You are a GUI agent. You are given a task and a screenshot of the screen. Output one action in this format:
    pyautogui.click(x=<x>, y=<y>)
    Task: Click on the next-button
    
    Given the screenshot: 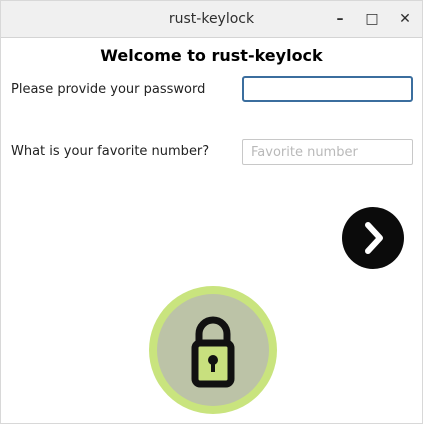 What is the action you would take?
    pyautogui.click(x=373, y=238)
    